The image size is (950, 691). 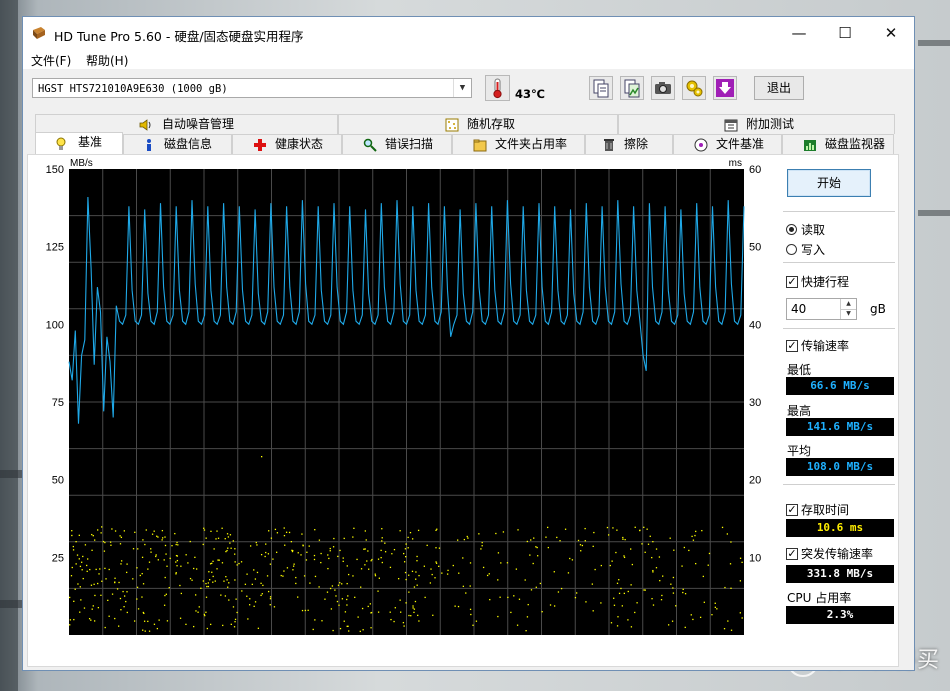 What do you see at coordinates (58, 558) in the screenshot?
I see `y-tick-label-left: 25` at bounding box center [58, 558].